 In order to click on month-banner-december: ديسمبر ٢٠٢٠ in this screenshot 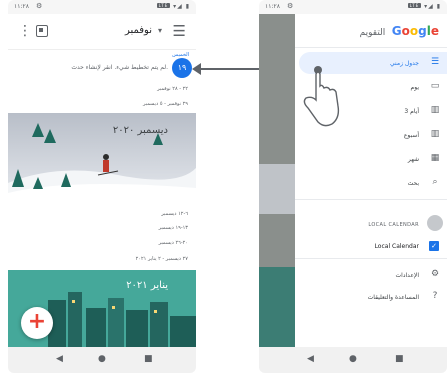, I will do `click(102, 158)`.